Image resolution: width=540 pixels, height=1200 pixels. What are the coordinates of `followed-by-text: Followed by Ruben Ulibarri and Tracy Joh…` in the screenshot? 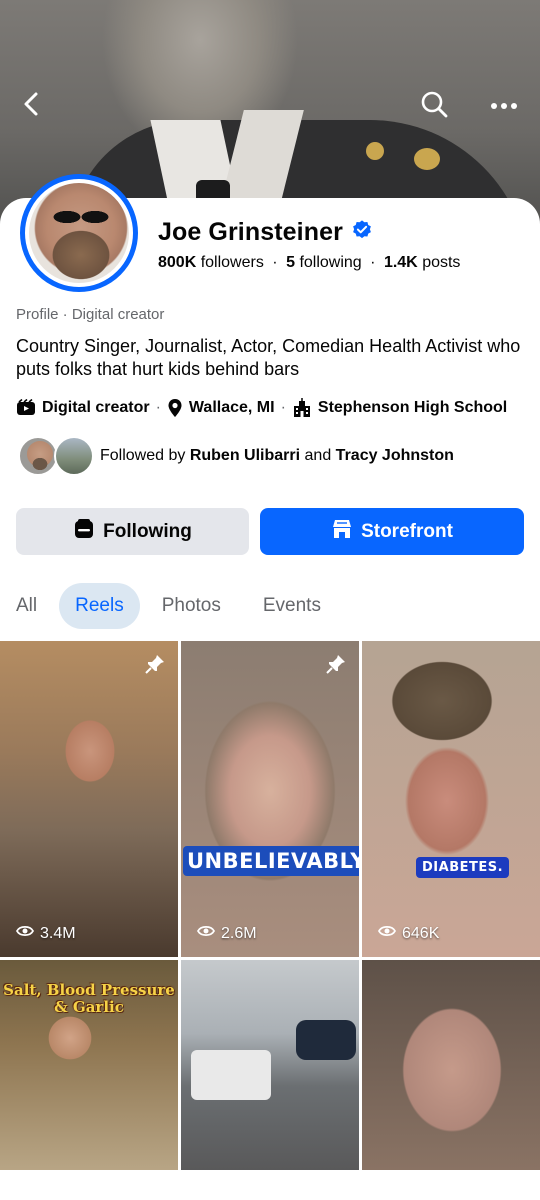 It's located at (277, 456).